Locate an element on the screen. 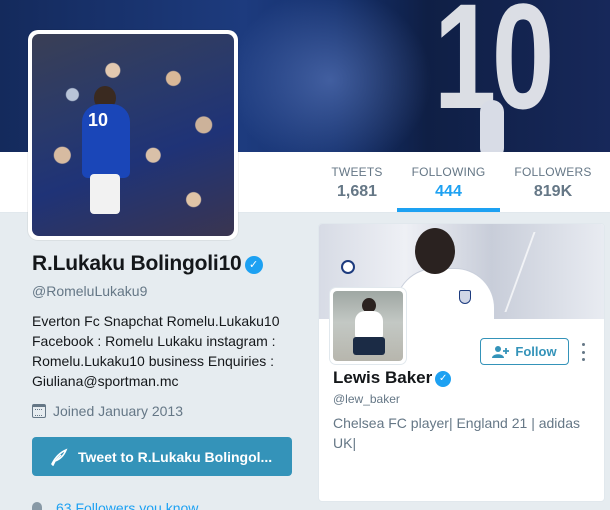  follow-button-label: Follow is located at coordinates (536, 351).